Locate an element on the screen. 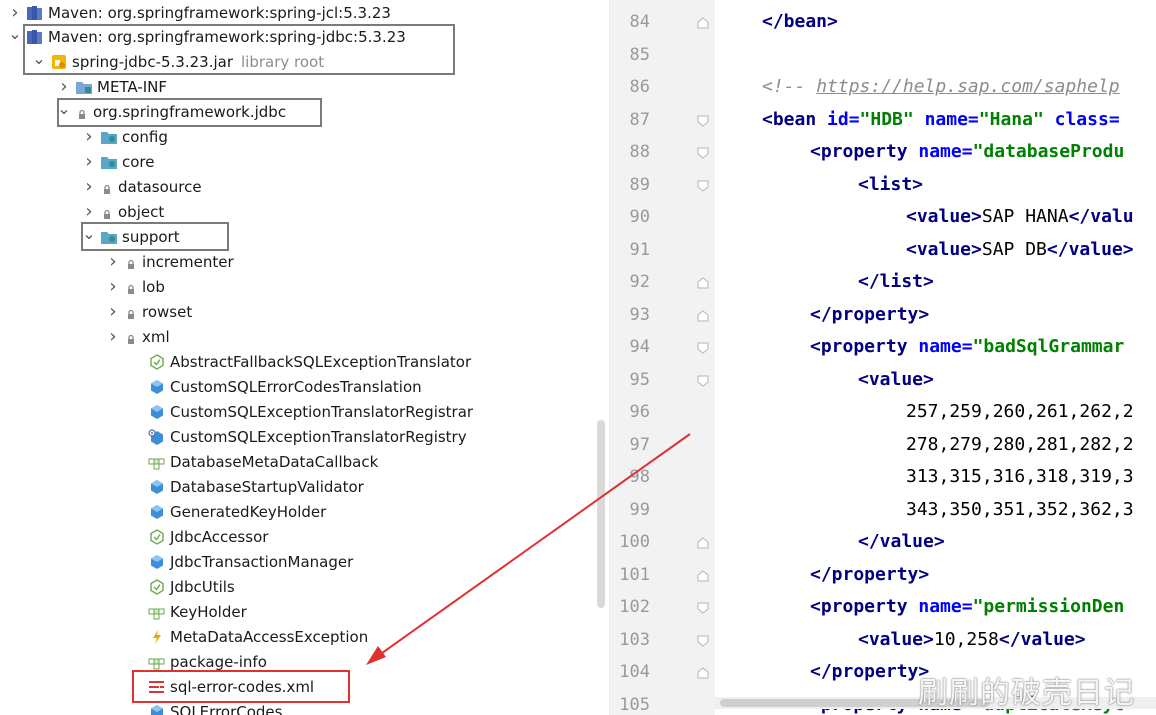  code-line-87: <bean id="HDB" name="Hana" class= is located at coordinates (941, 120).